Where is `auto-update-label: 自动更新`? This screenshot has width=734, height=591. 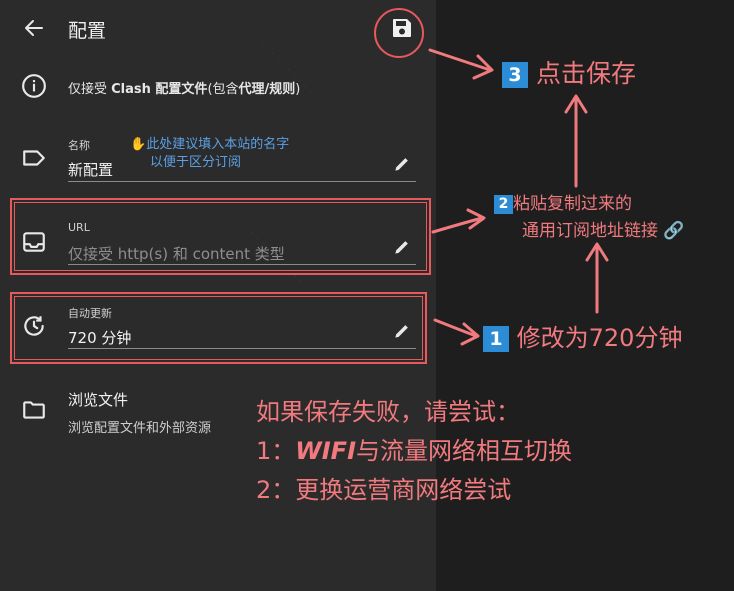 auto-update-label: 自动更新 is located at coordinates (90, 313).